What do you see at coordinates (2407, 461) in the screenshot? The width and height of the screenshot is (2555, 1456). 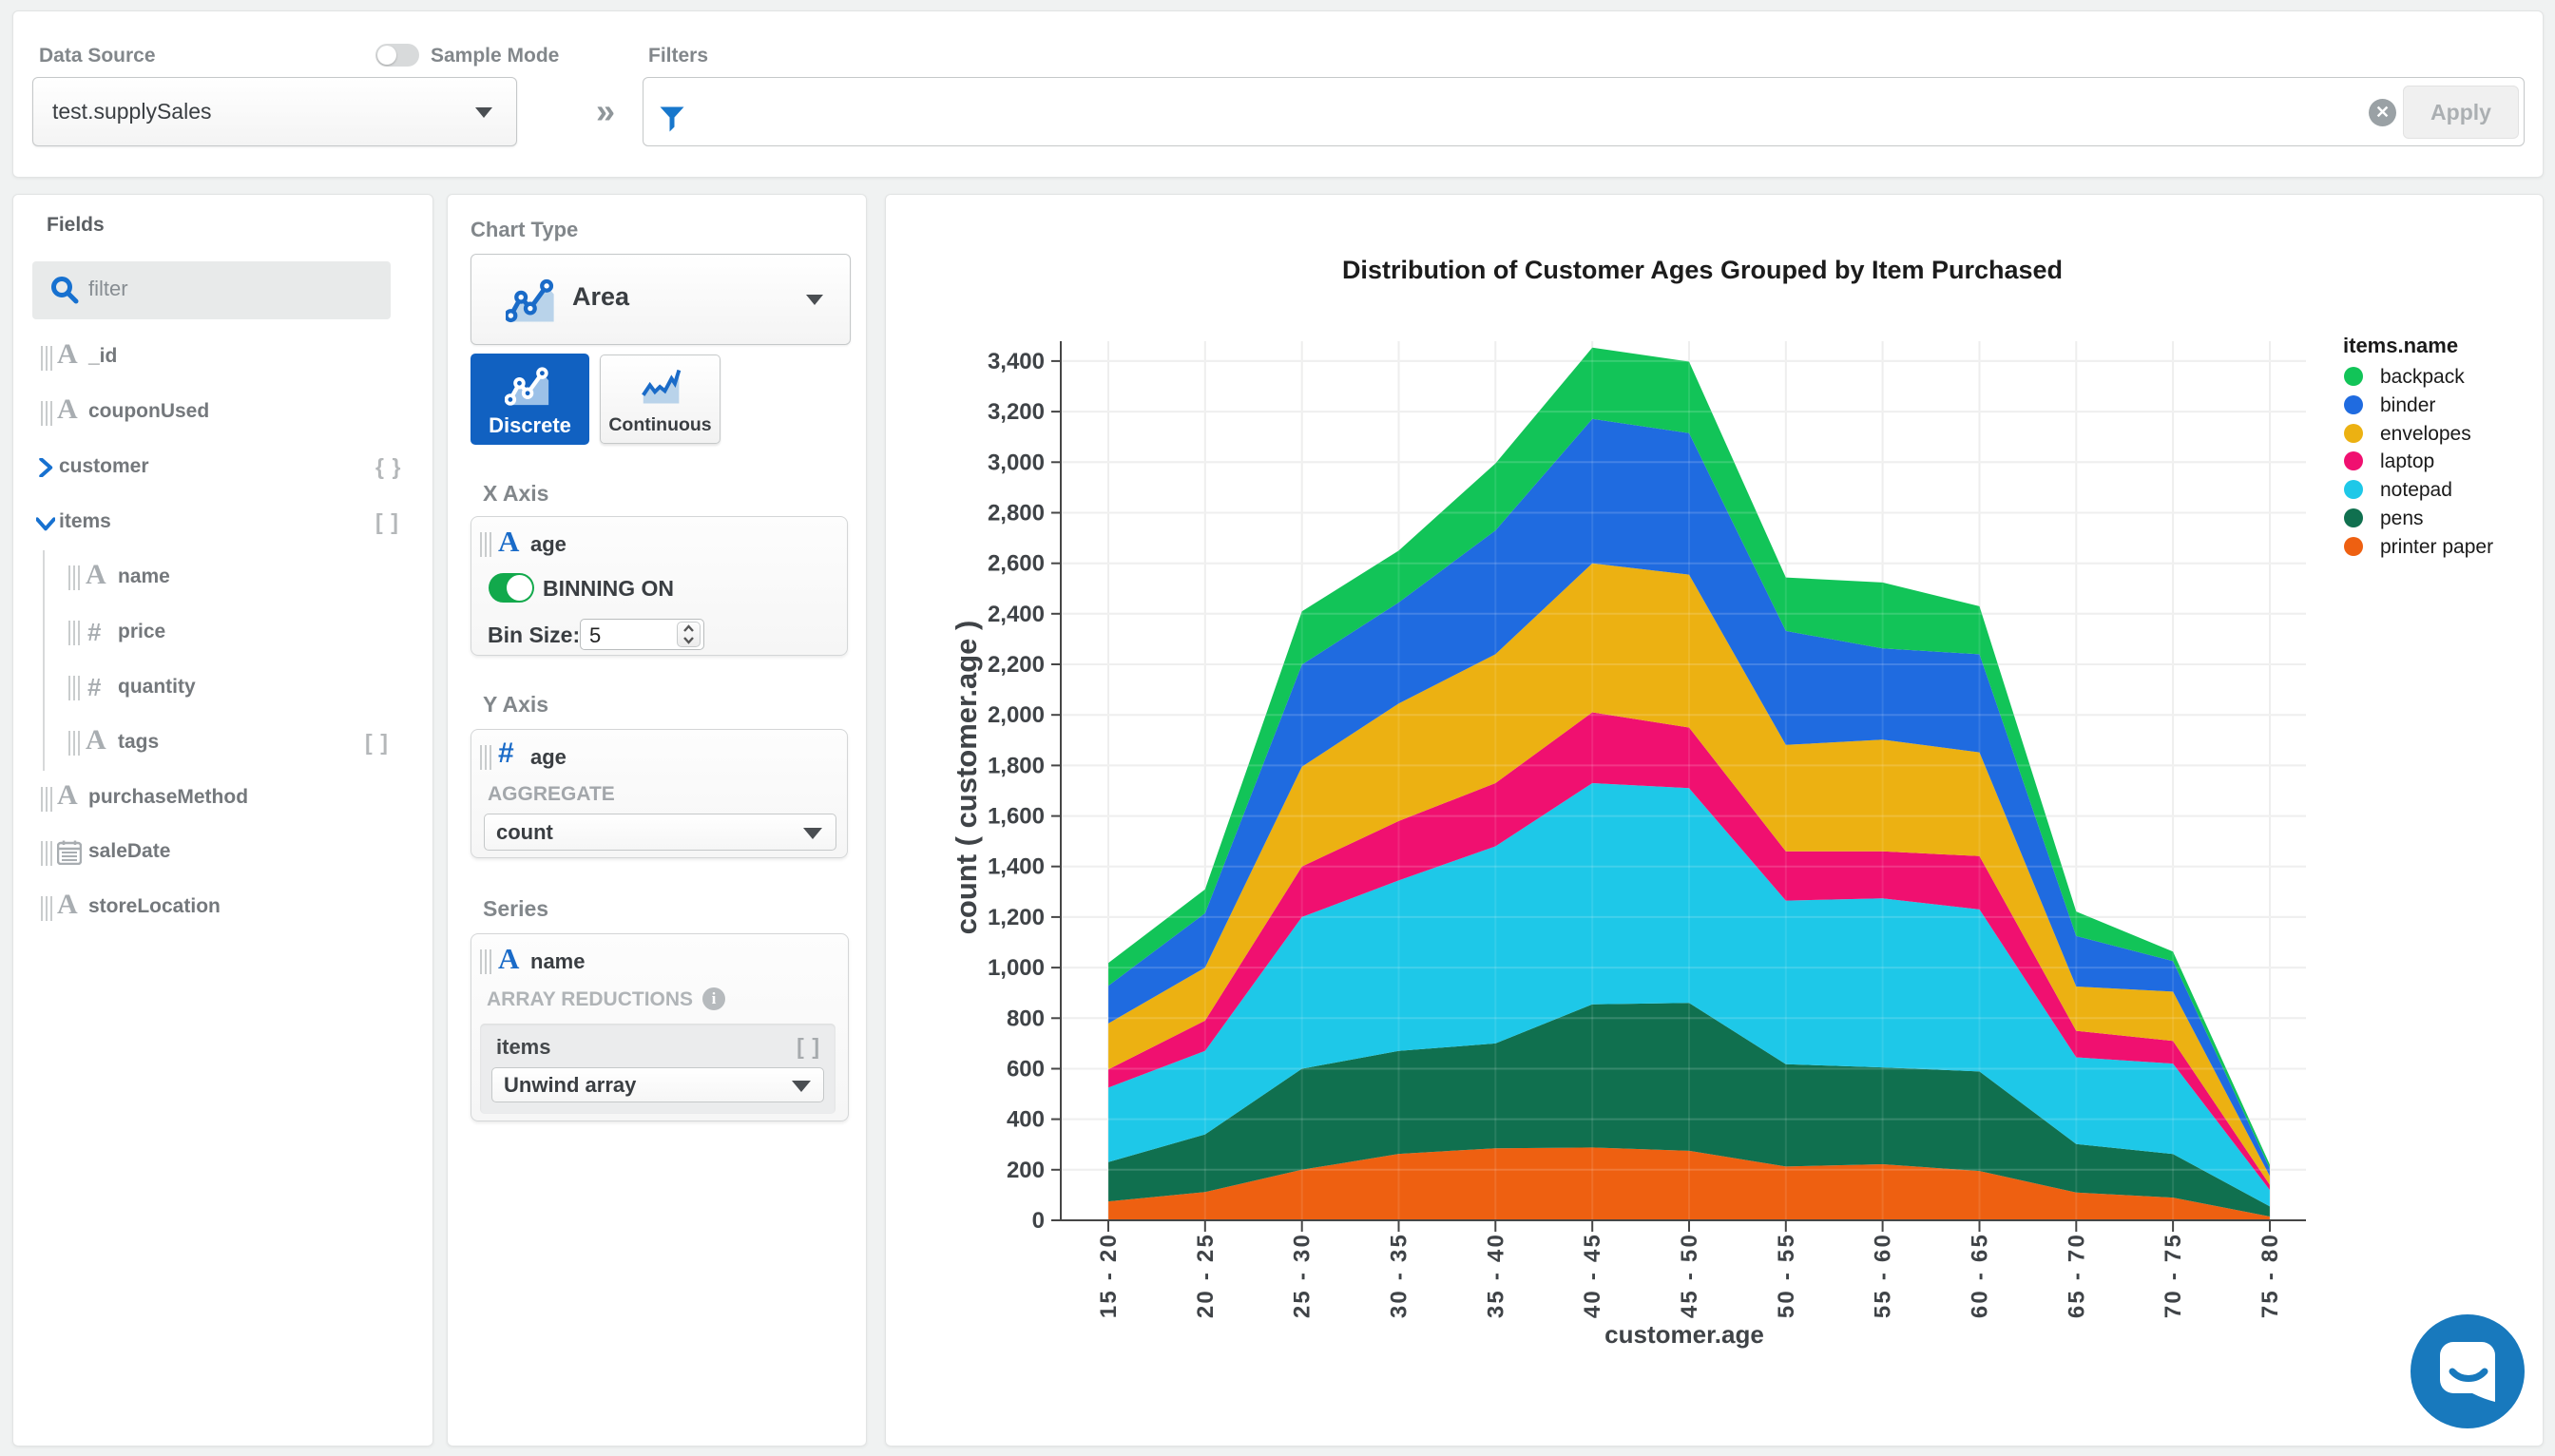 I see `svg-text: laptop` at bounding box center [2407, 461].